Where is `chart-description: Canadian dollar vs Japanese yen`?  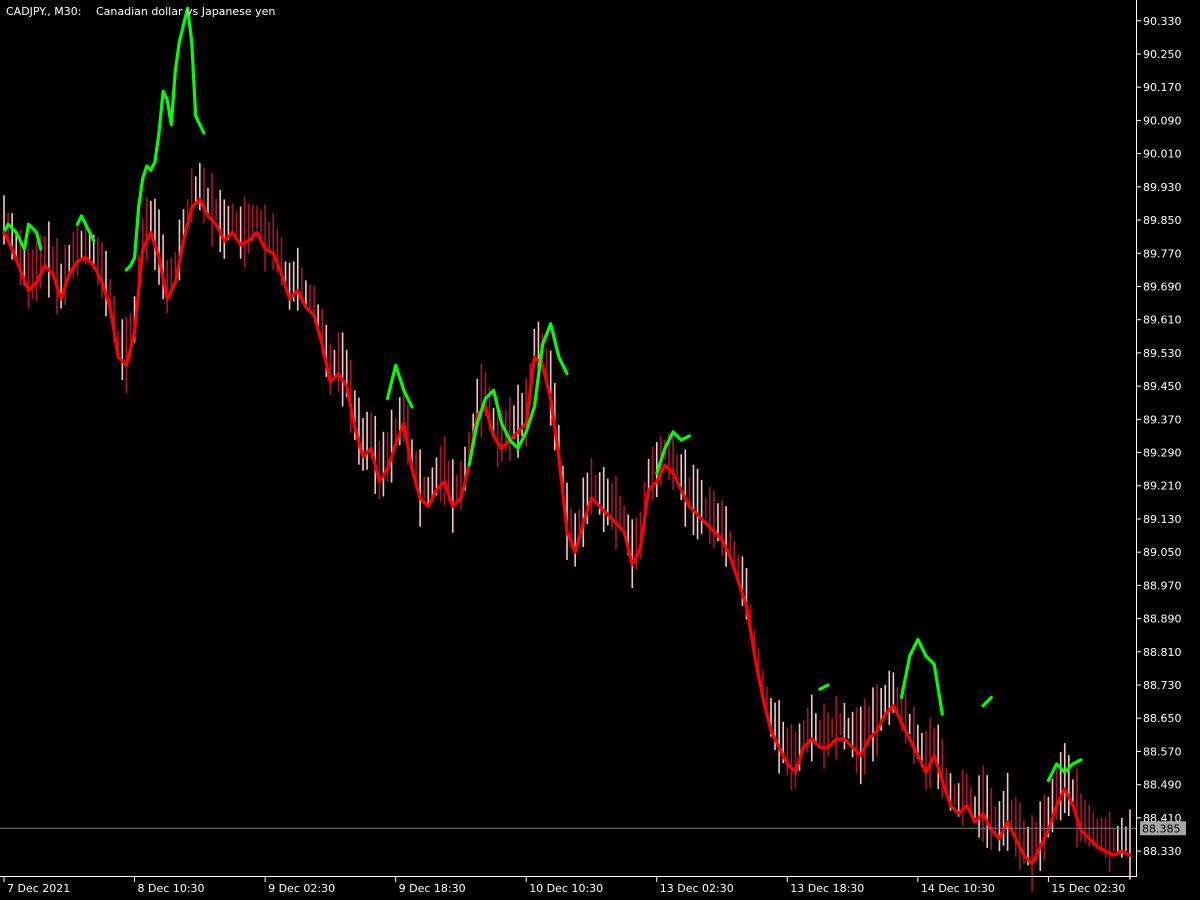 chart-description: Canadian dollar vs Japanese yen is located at coordinates (185, 11).